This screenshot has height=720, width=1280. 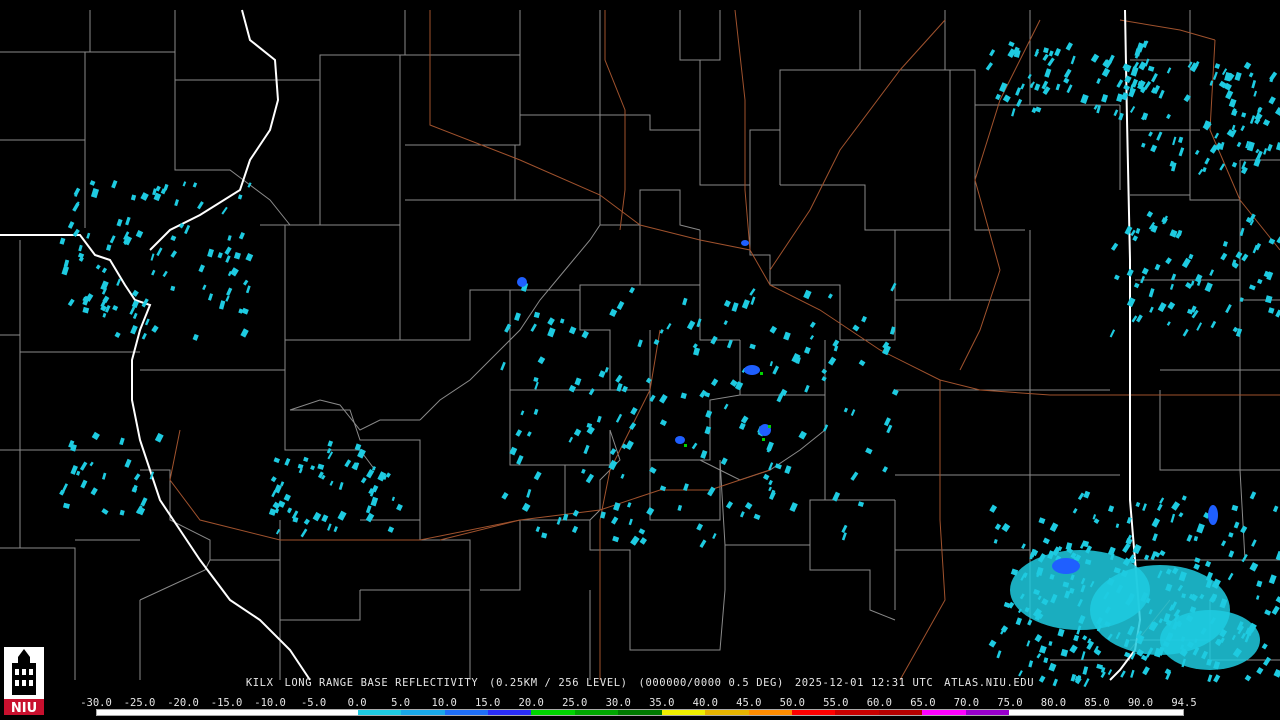 I want to click on scale-label: 94.5, so click(x=1184, y=703).